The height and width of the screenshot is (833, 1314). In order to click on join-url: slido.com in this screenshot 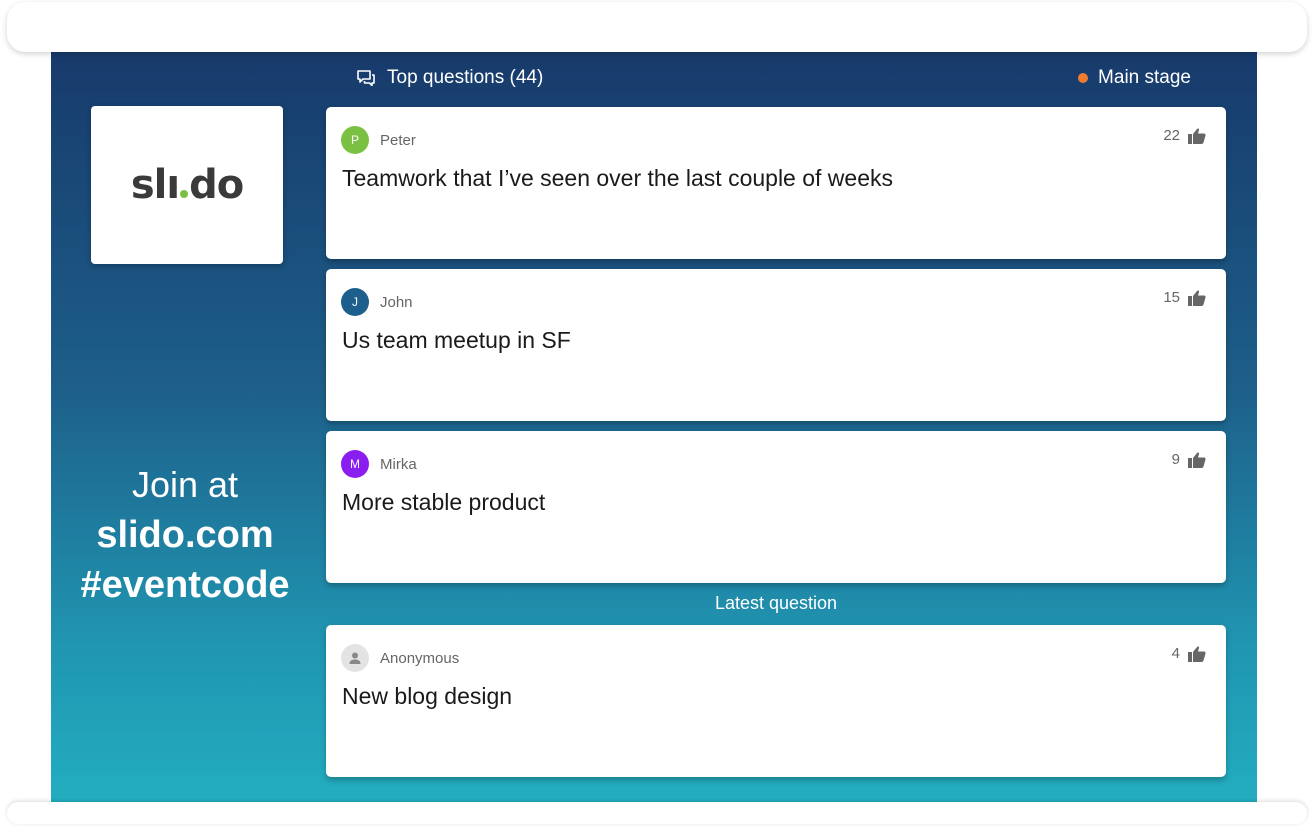, I will do `click(185, 535)`.